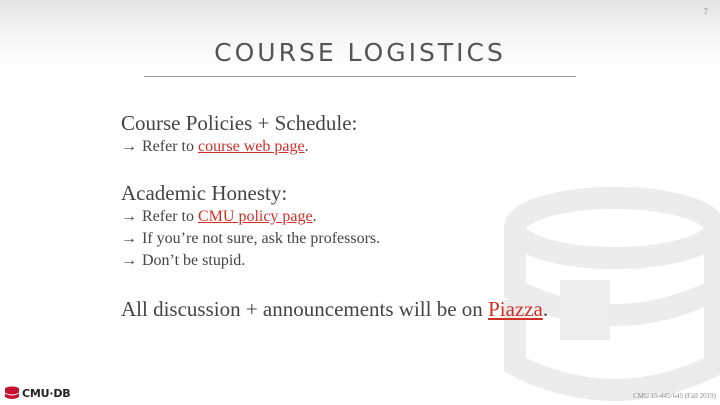 The width and height of the screenshot is (720, 405). What do you see at coordinates (255, 216) in the screenshot?
I see `cmu-policy-page-link: CMU policy page` at bounding box center [255, 216].